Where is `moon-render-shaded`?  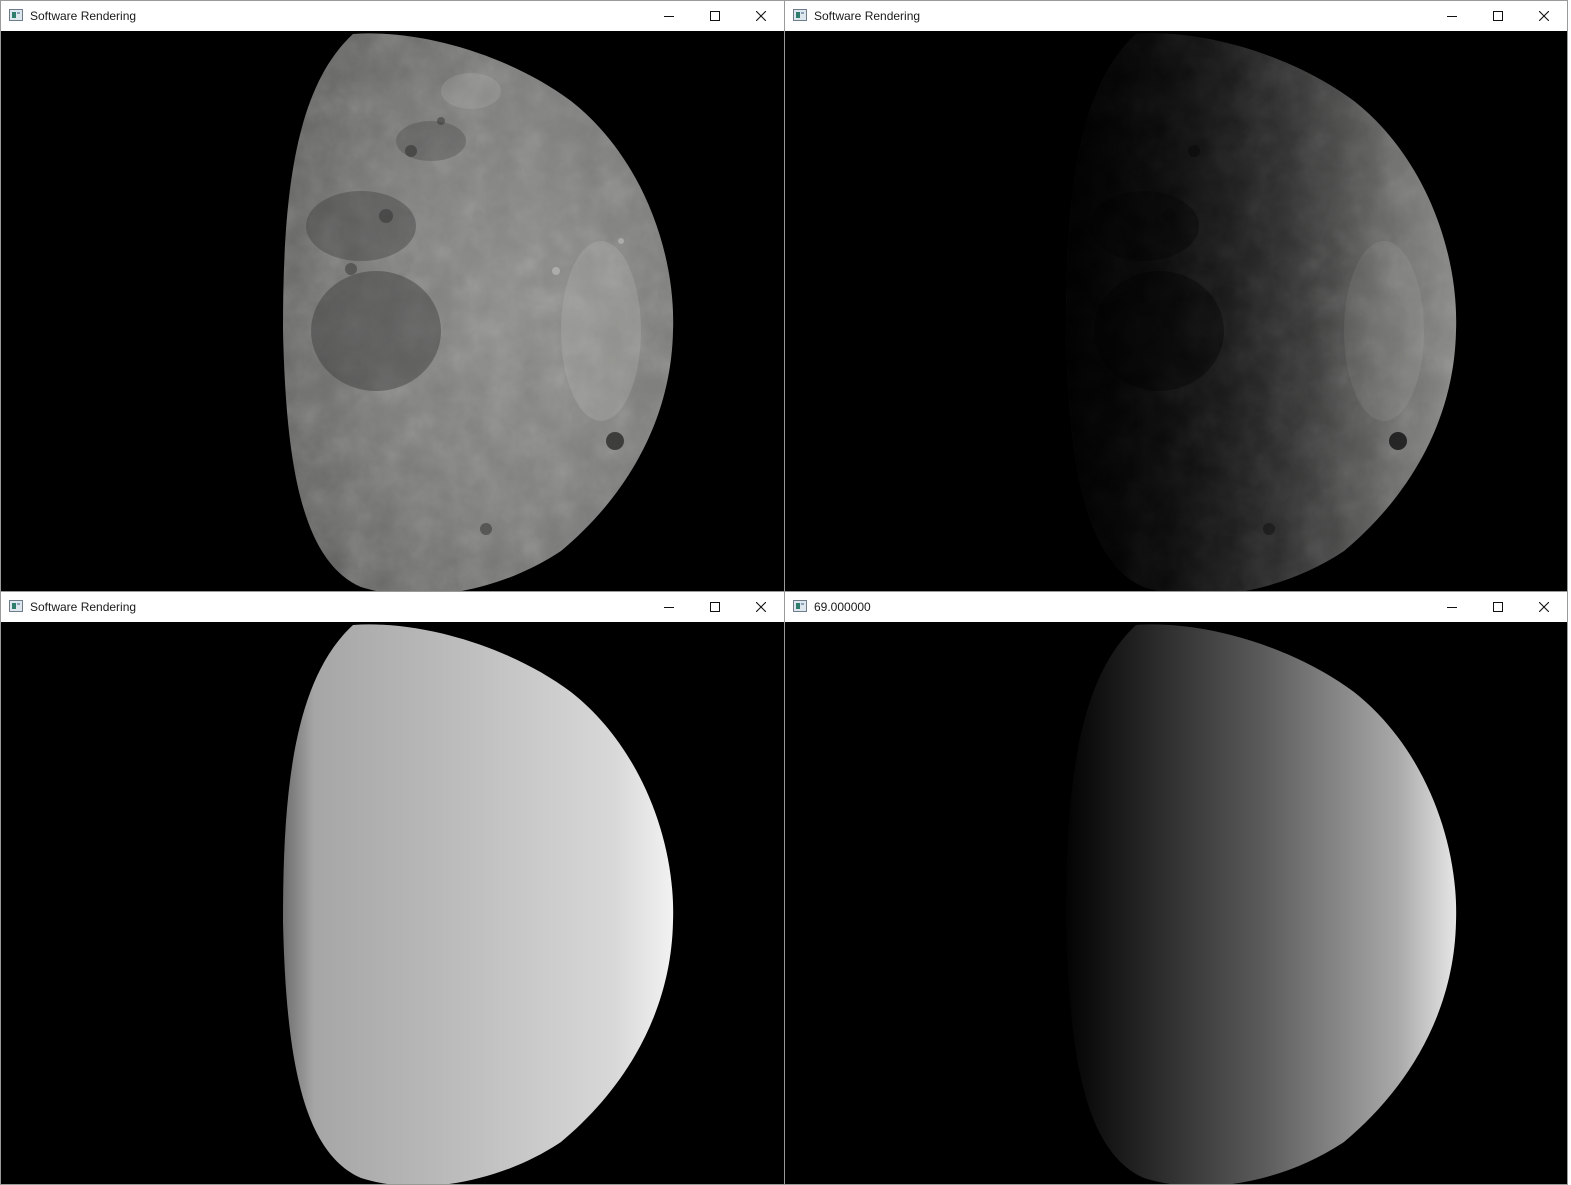 moon-render-shaded is located at coordinates (1261, 312).